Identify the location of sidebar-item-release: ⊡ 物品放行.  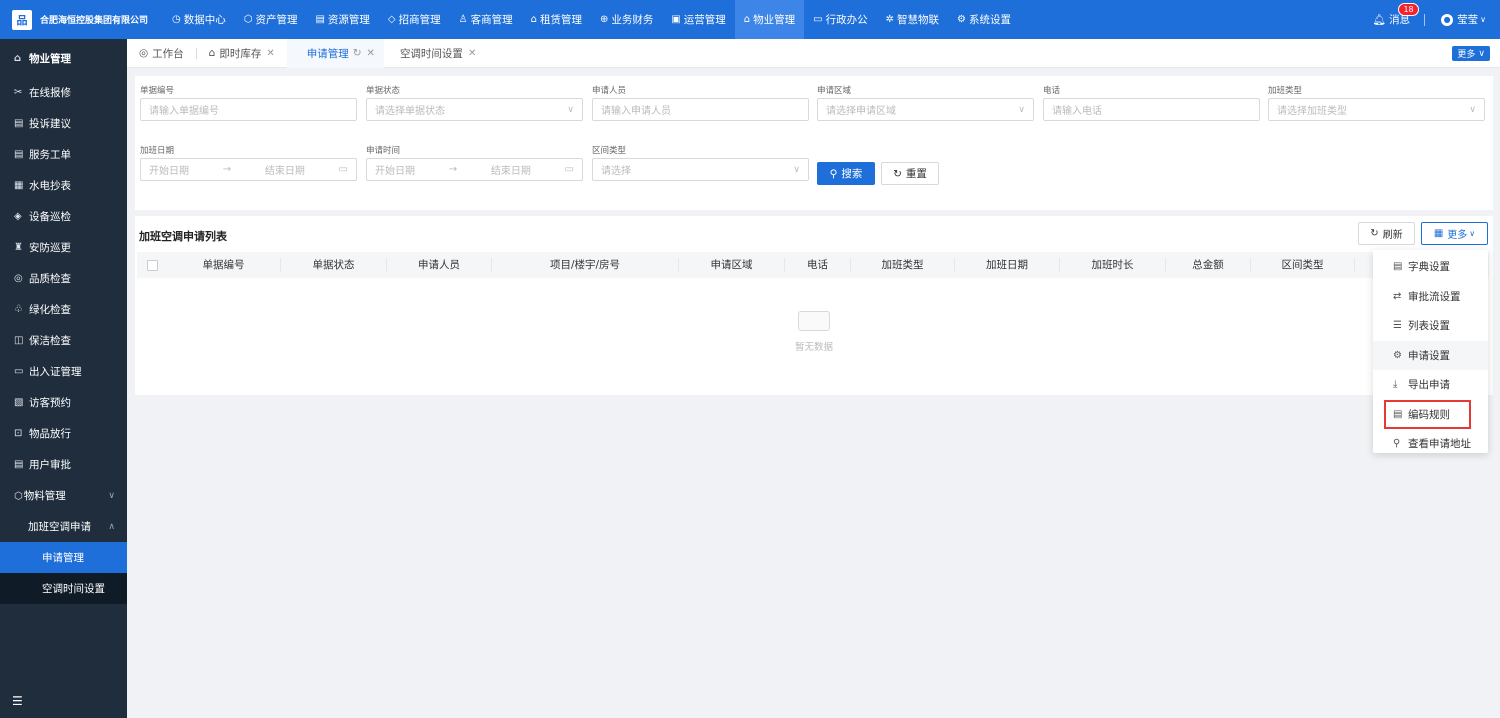
(63, 433).